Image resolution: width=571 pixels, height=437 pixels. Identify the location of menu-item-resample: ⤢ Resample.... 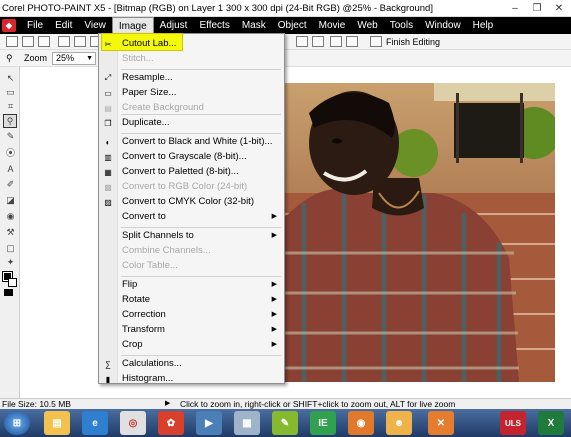
(191, 78).